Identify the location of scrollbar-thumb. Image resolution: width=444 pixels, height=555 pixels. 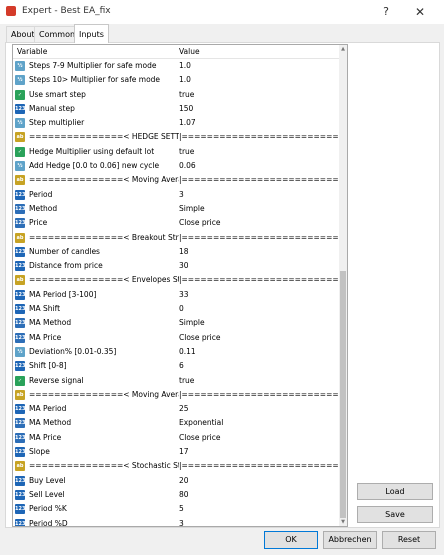
(343, 394).